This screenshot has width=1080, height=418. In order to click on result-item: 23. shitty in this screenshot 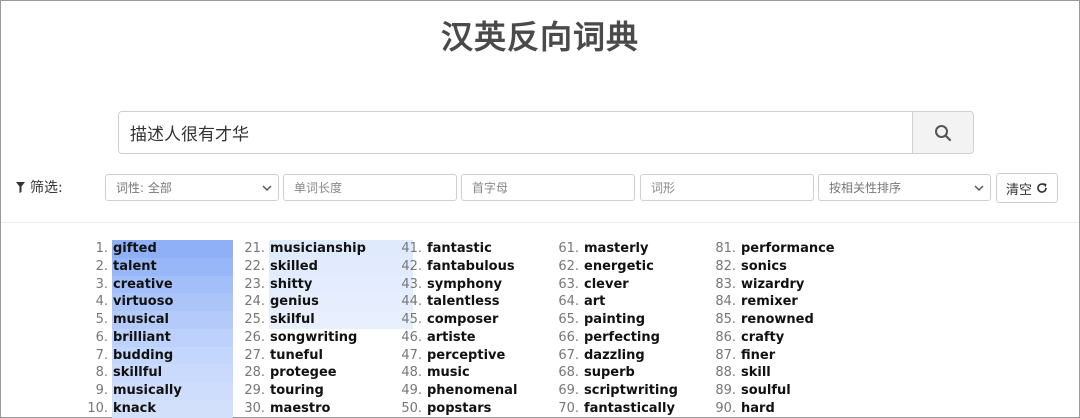, I will do `click(325, 284)`.